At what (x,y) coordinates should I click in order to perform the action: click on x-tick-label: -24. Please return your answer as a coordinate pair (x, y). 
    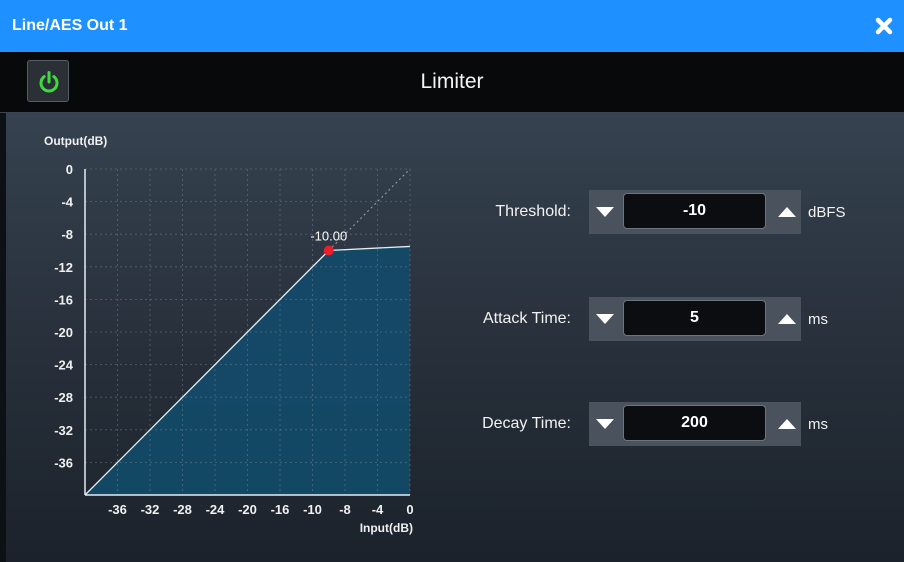
    Looking at the image, I should click on (216, 509).